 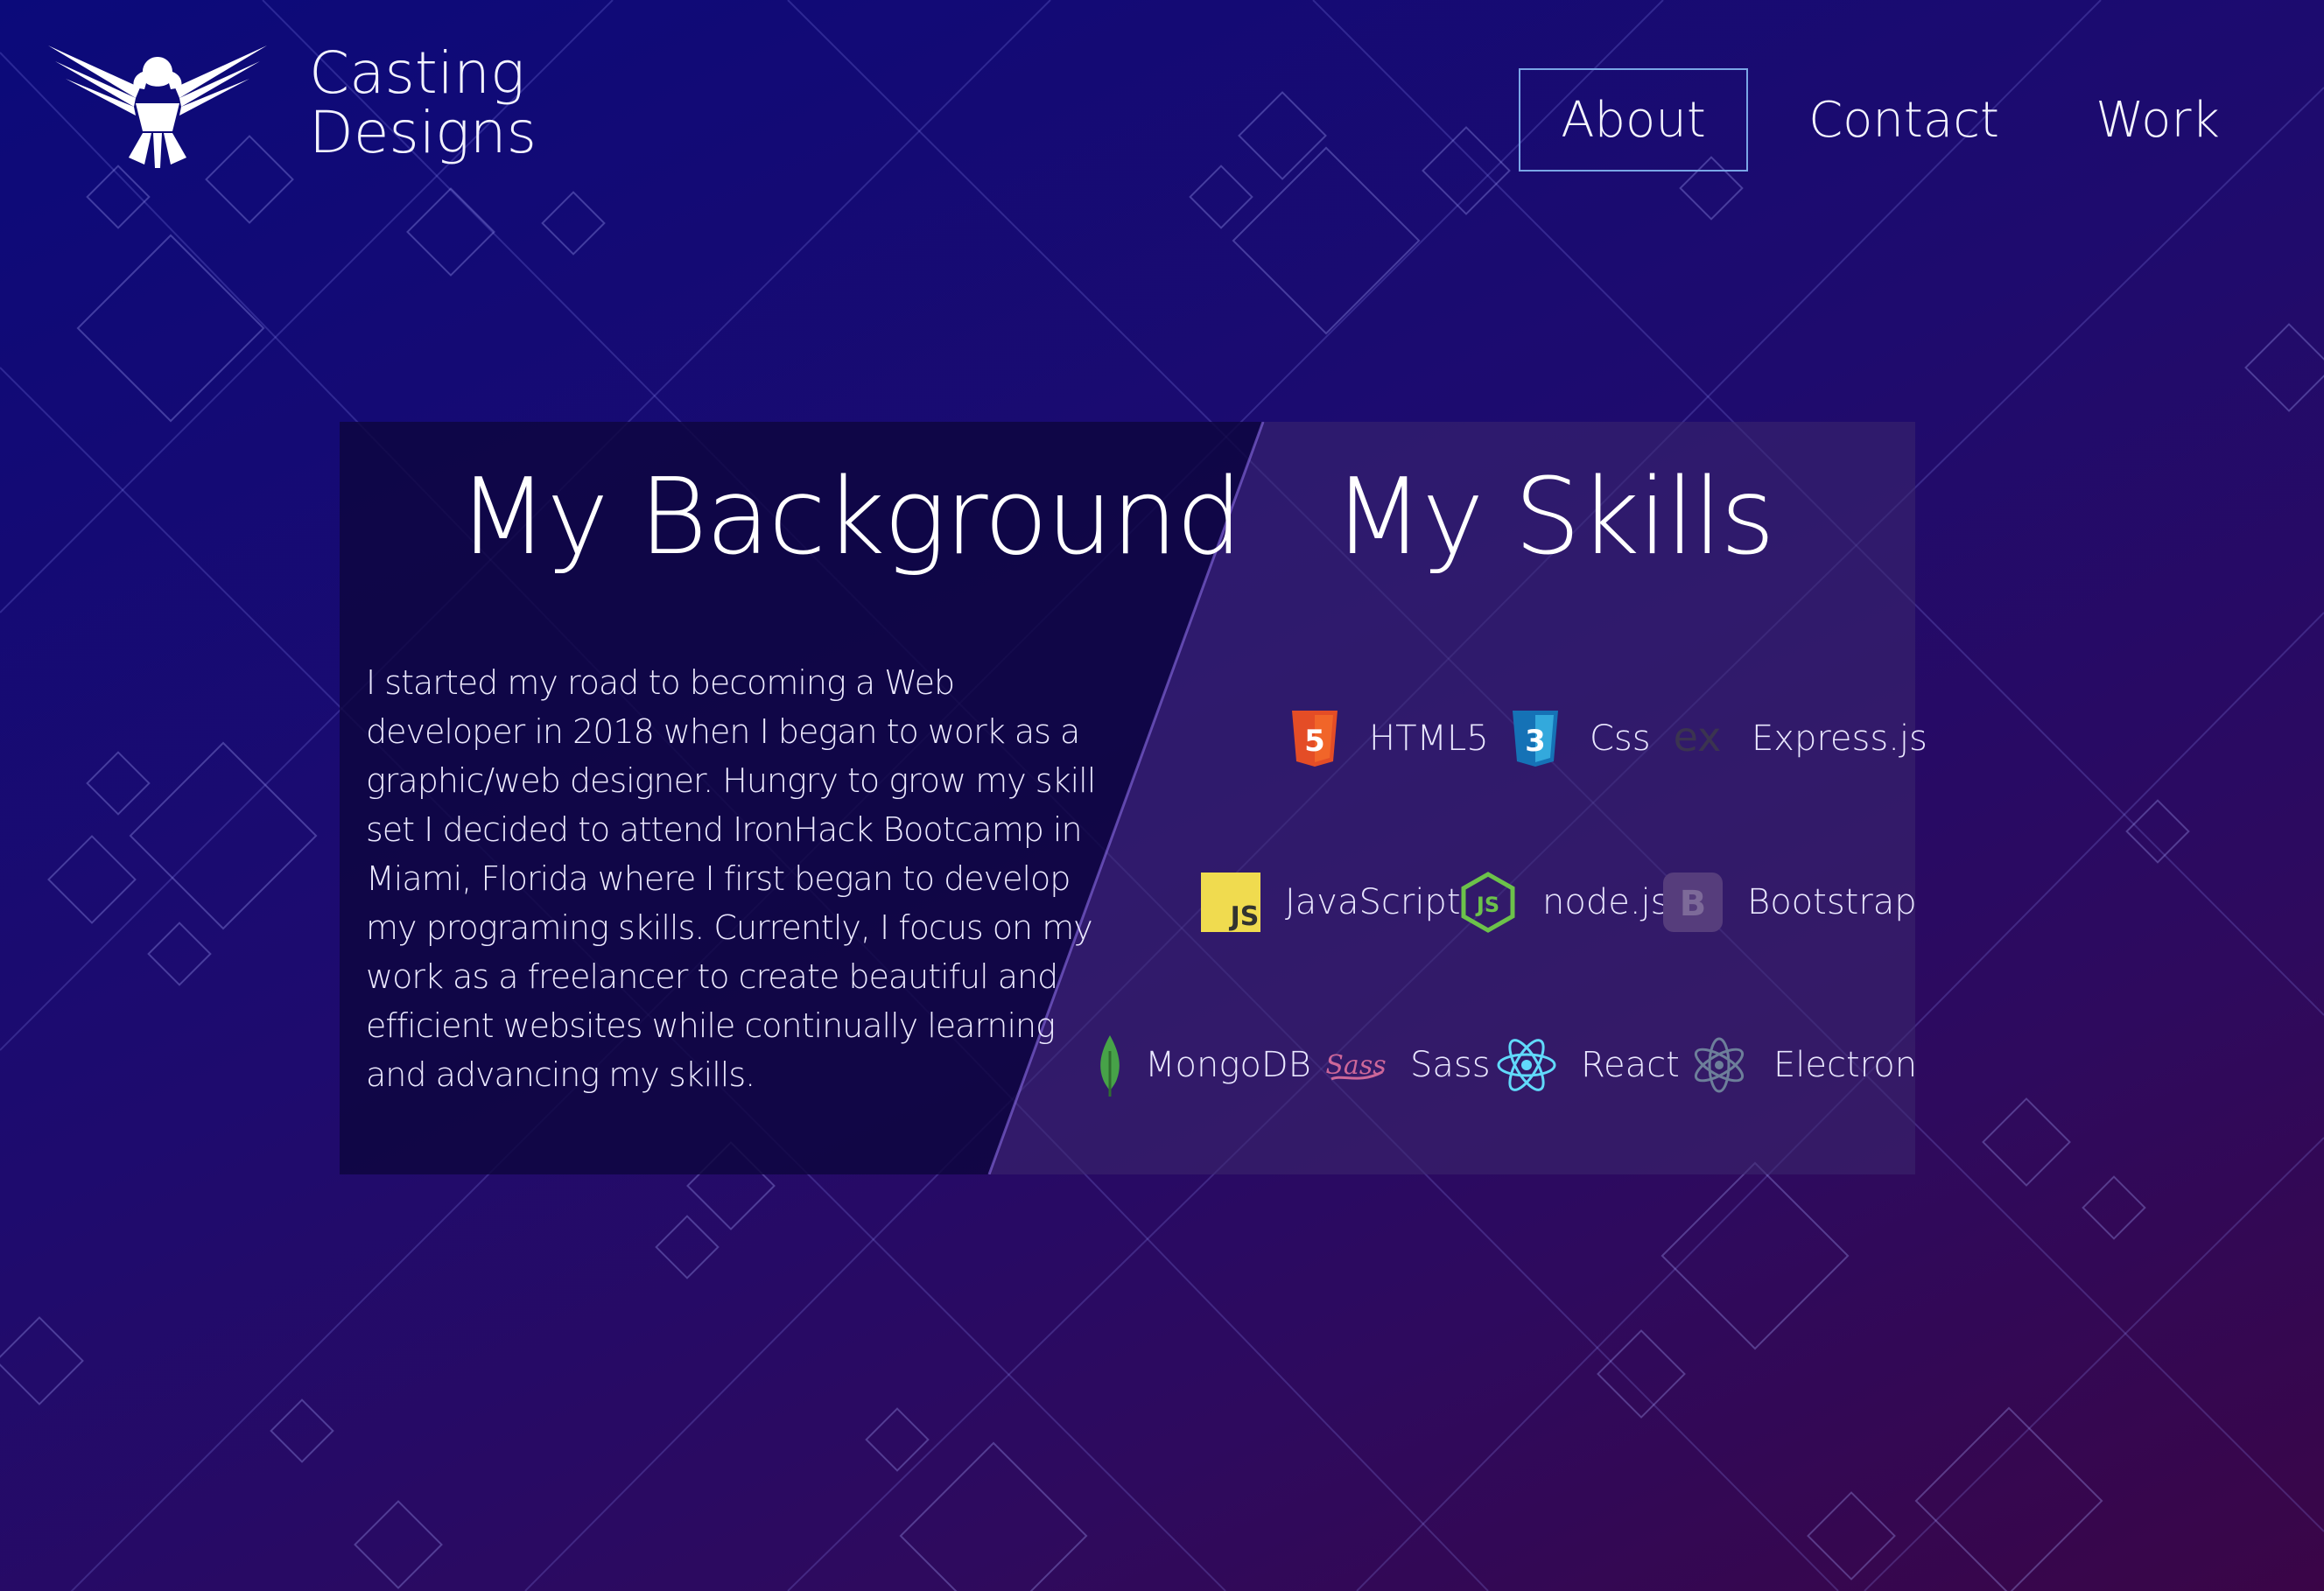 I want to click on brand-line-1: Casting, so click(x=417, y=73).